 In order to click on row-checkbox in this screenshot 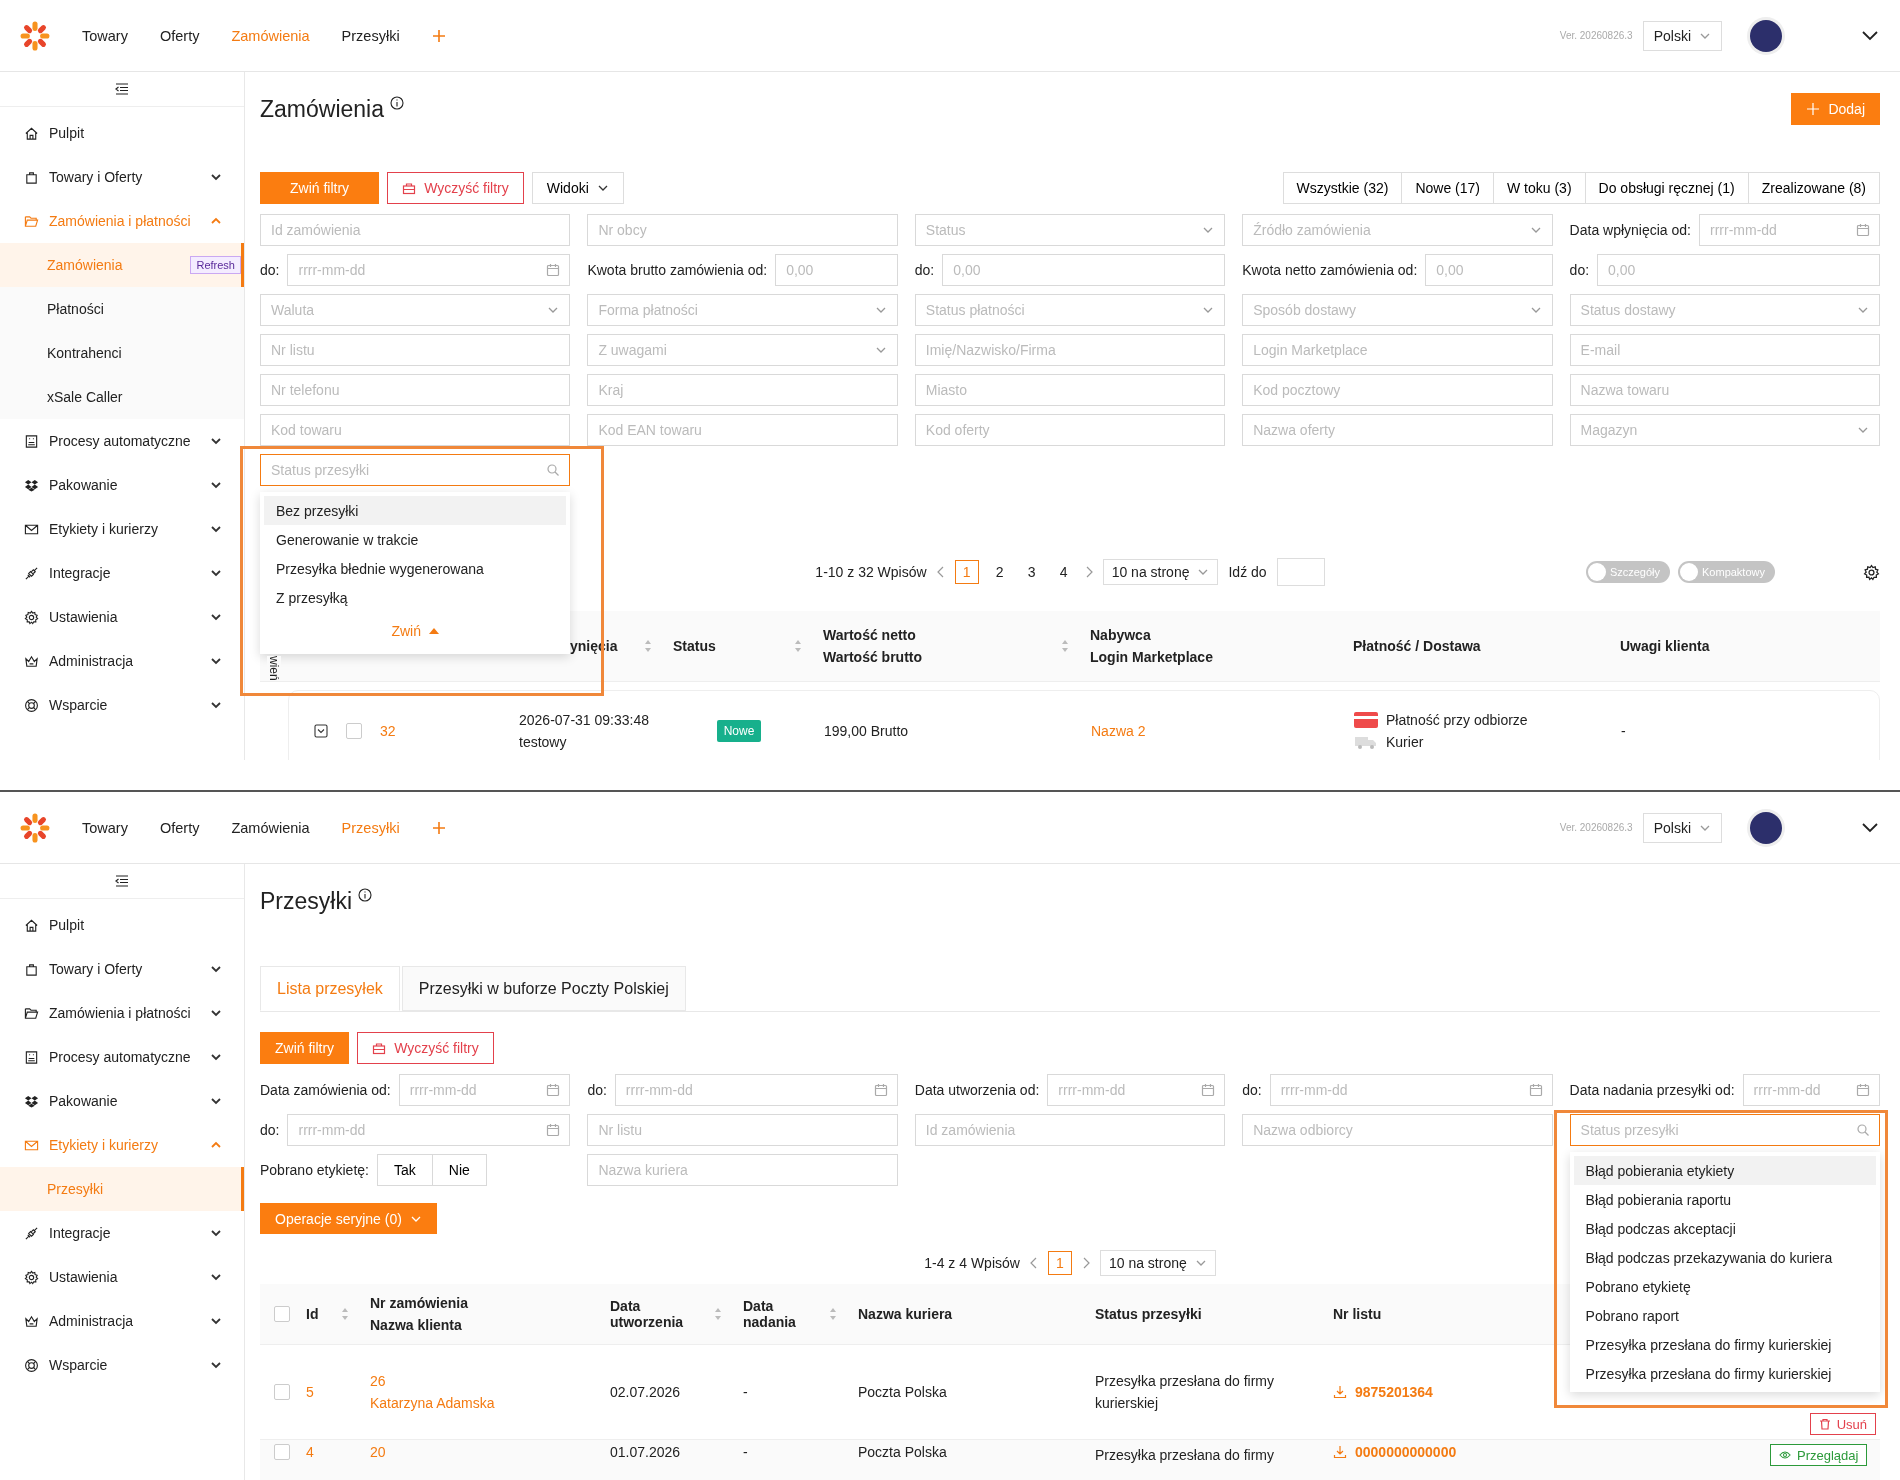, I will do `click(354, 731)`.